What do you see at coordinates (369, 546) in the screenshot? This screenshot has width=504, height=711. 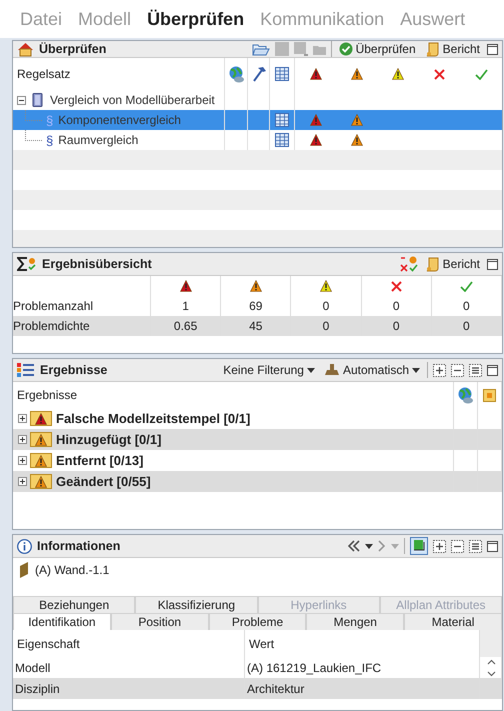 I see `dropdown-arrow-icon` at bounding box center [369, 546].